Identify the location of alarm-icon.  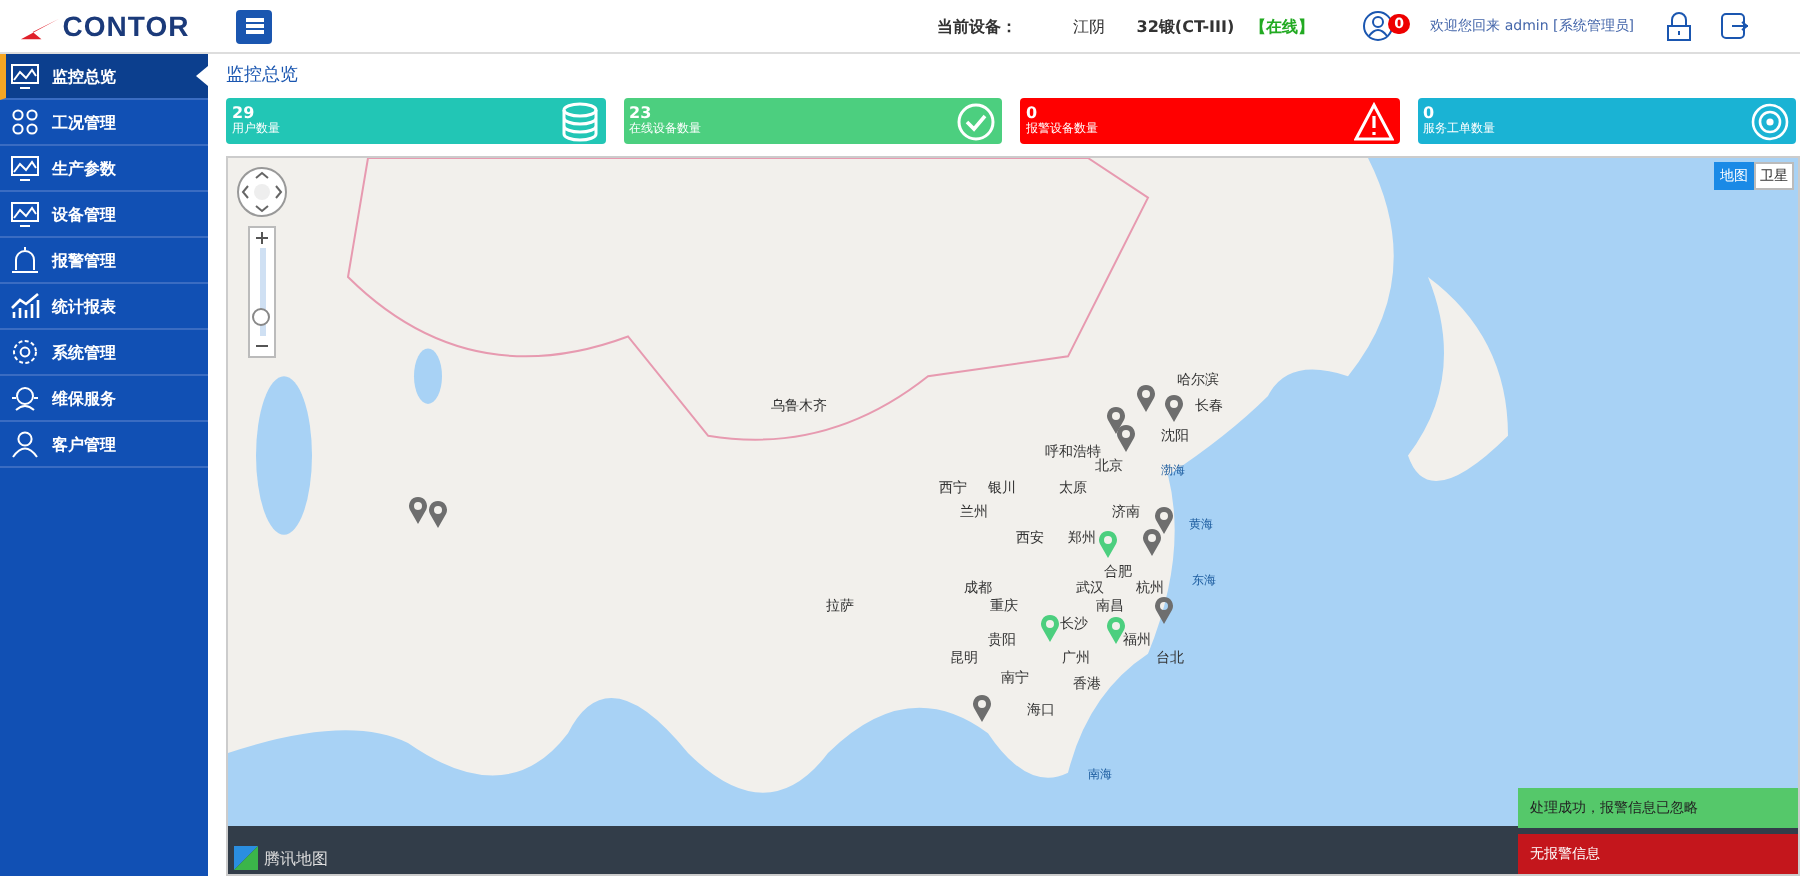
(25, 260).